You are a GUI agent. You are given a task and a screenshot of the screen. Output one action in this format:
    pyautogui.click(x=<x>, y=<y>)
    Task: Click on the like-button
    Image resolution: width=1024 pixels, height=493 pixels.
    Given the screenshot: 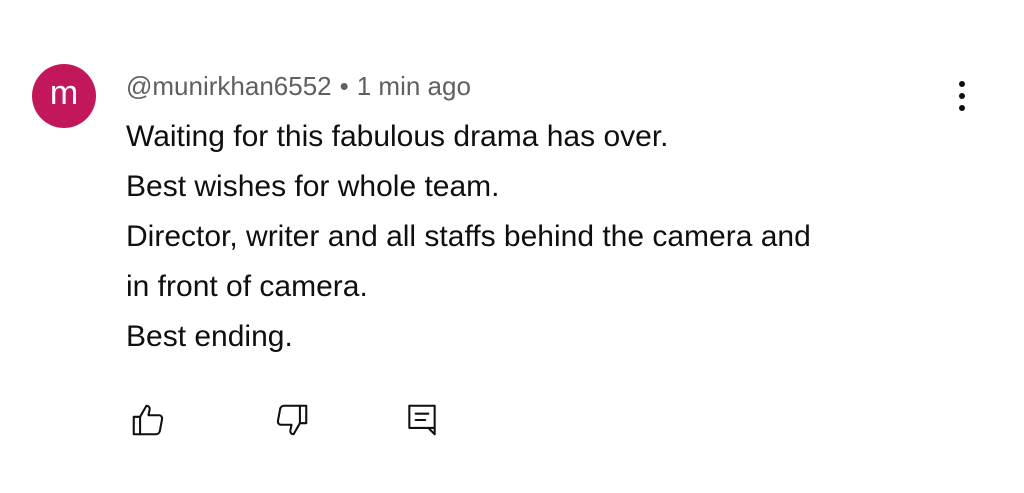 What is the action you would take?
    pyautogui.click(x=148, y=420)
    